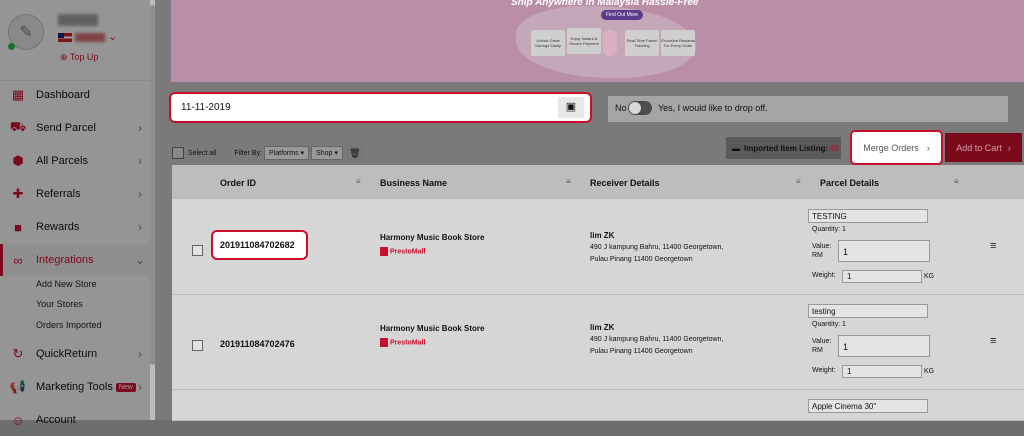 The height and width of the screenshot is (436, 1024). Describe the element at coordinates (75, 161) in the screenshot. I see `sidebar-item-all-parcels: ⬢ All Parcels ›` at that location.